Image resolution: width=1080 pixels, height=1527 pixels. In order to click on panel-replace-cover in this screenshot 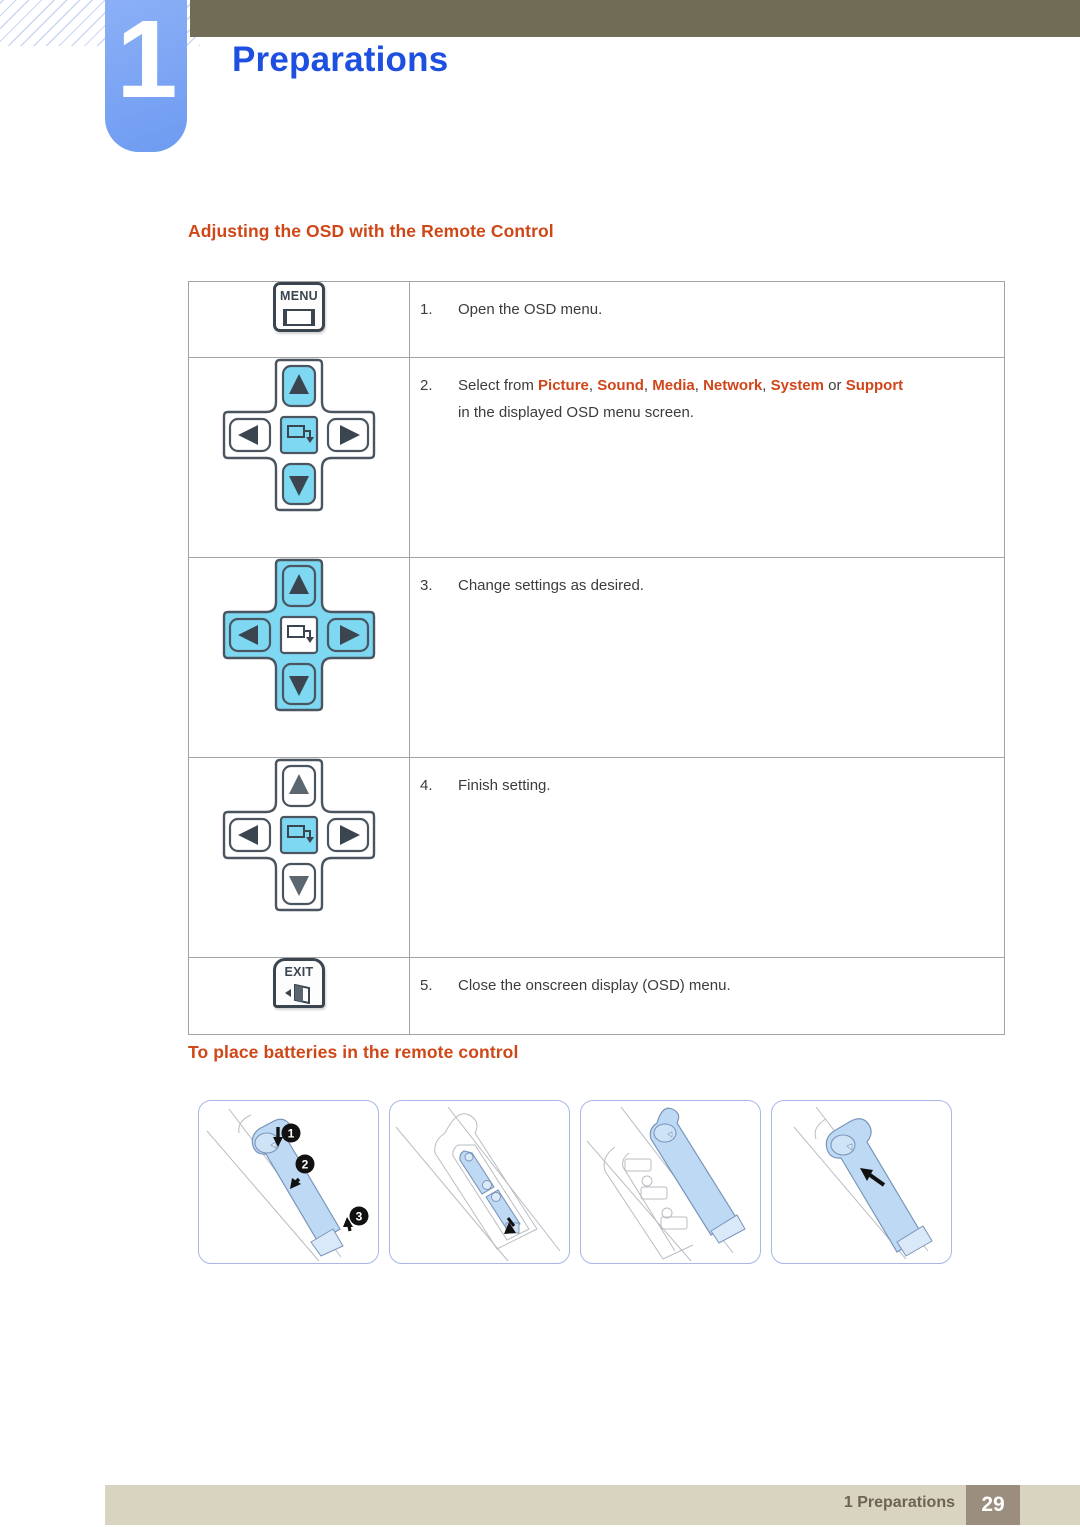, I will do `click(861, 1182)`.